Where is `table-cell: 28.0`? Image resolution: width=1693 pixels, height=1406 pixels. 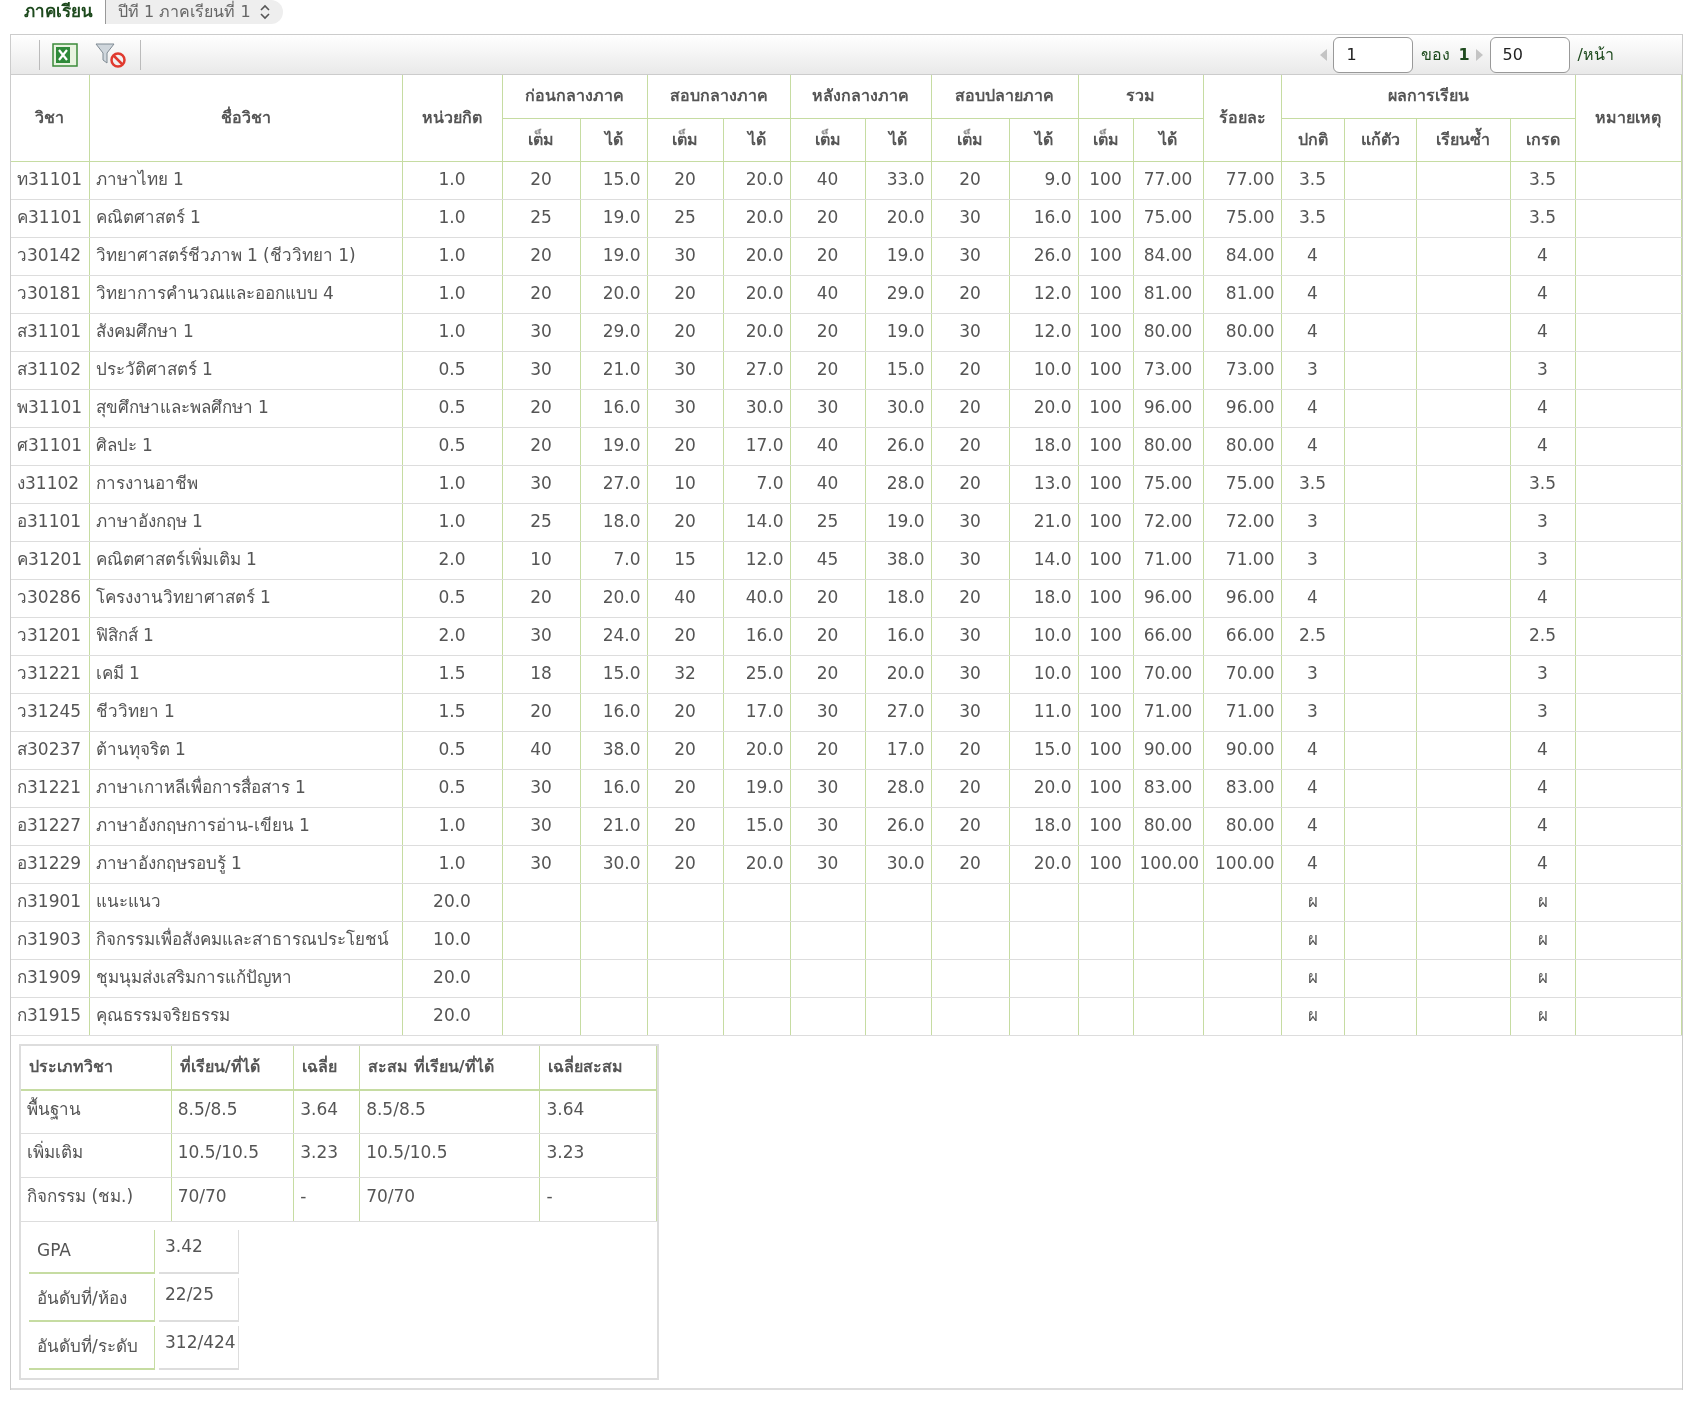 table-cell: 28.0 is located at coordinates (905, 483).